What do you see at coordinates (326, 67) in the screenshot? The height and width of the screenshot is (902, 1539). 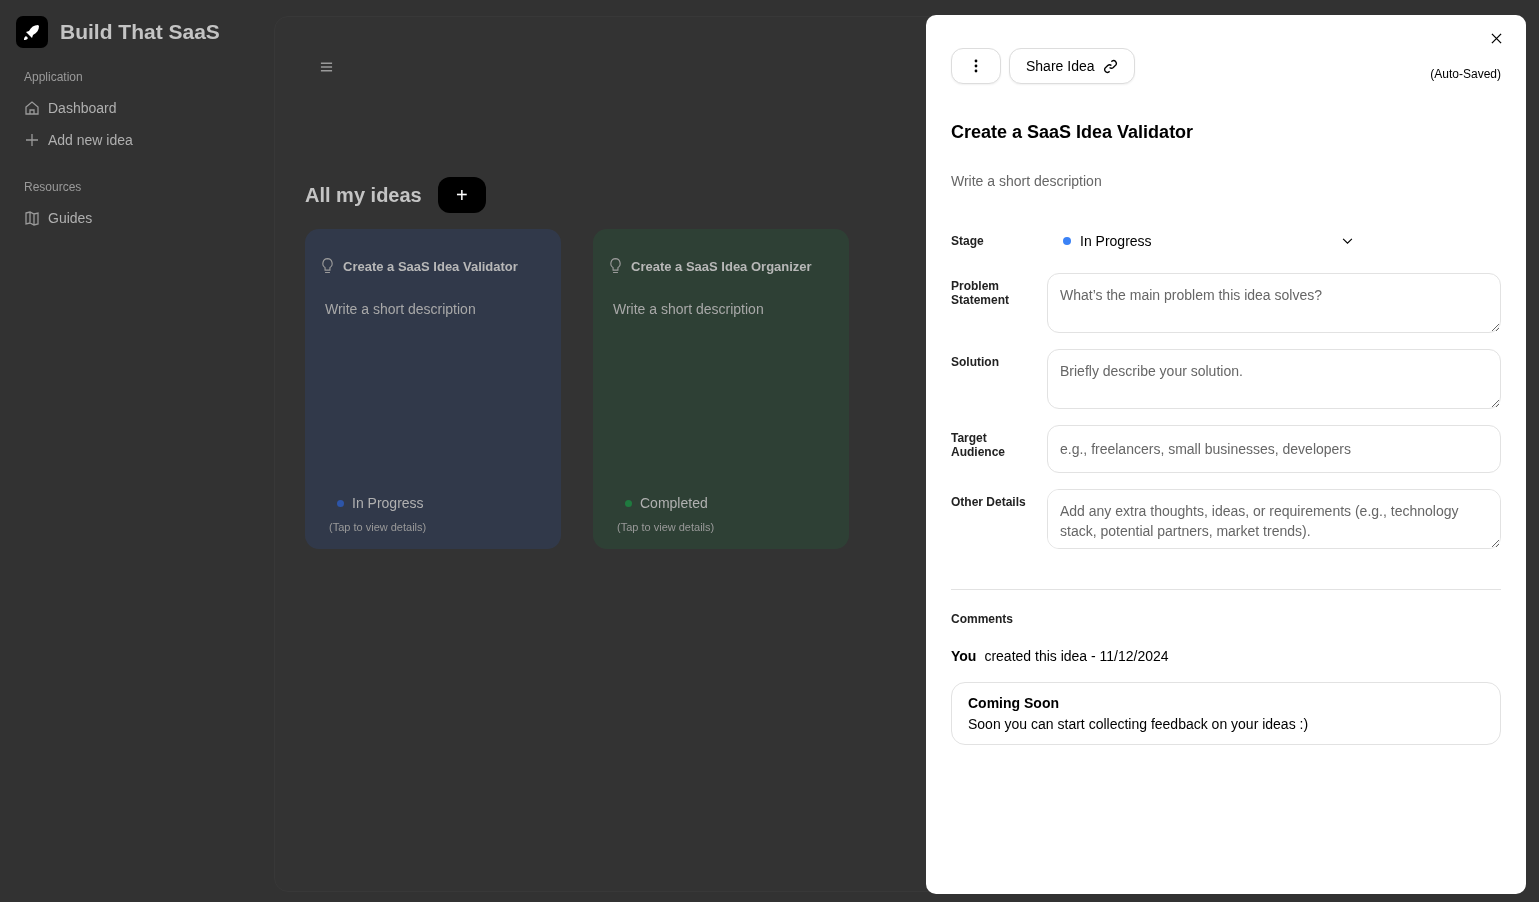 I see `menu-icon` at bounding box center [326, 67].